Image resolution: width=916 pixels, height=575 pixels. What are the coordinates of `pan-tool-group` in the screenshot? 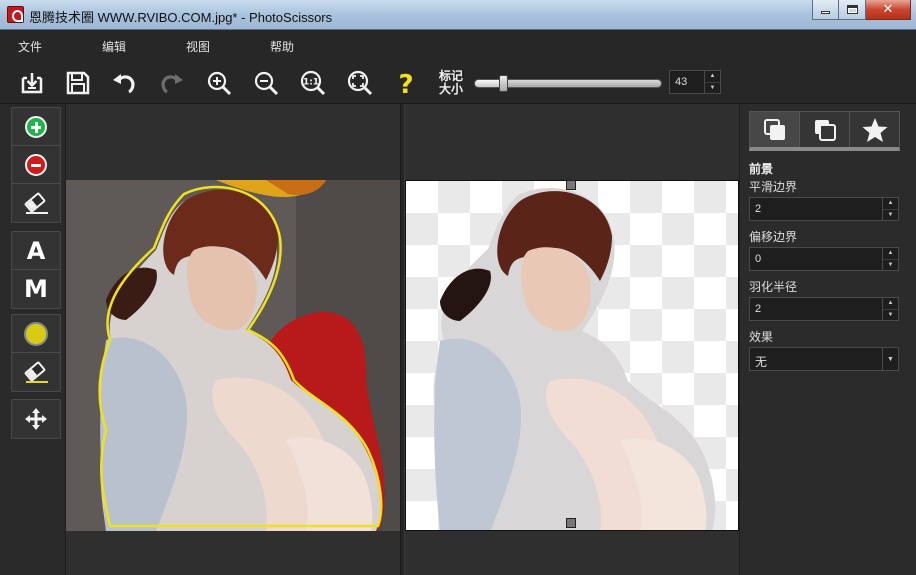 It's located at (36, 419).